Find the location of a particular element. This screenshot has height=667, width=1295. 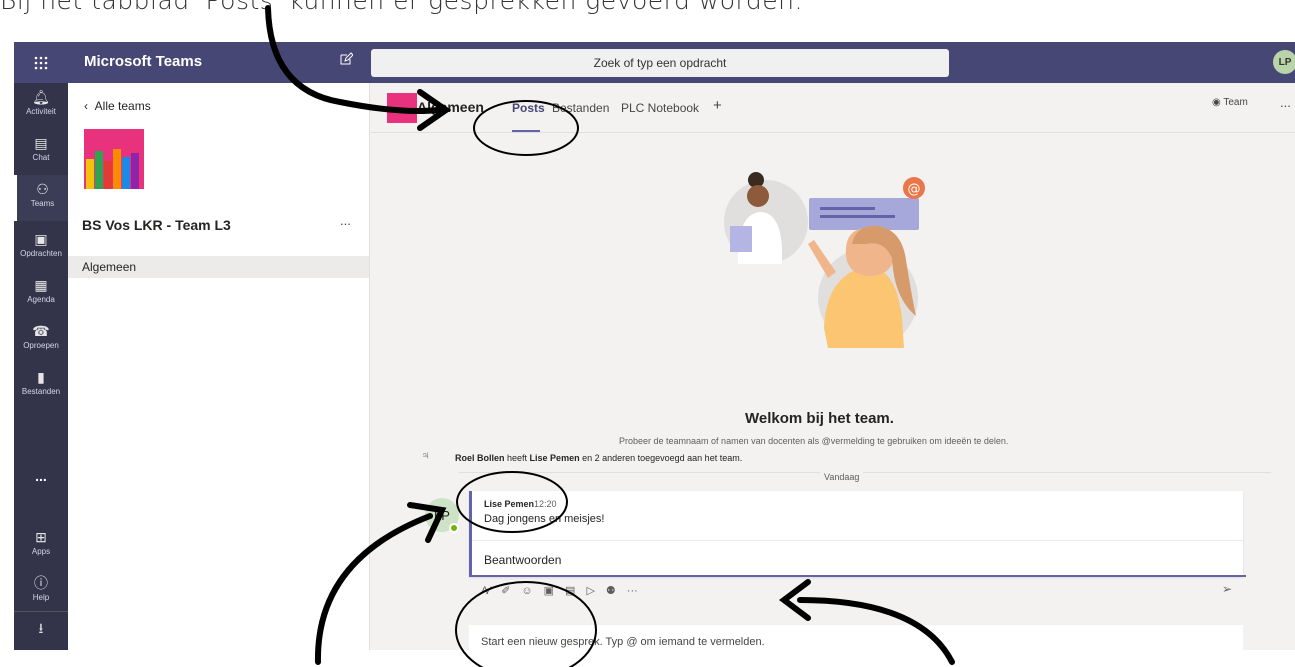

meet-icon: ▷ is located at coordinates (590, 590).